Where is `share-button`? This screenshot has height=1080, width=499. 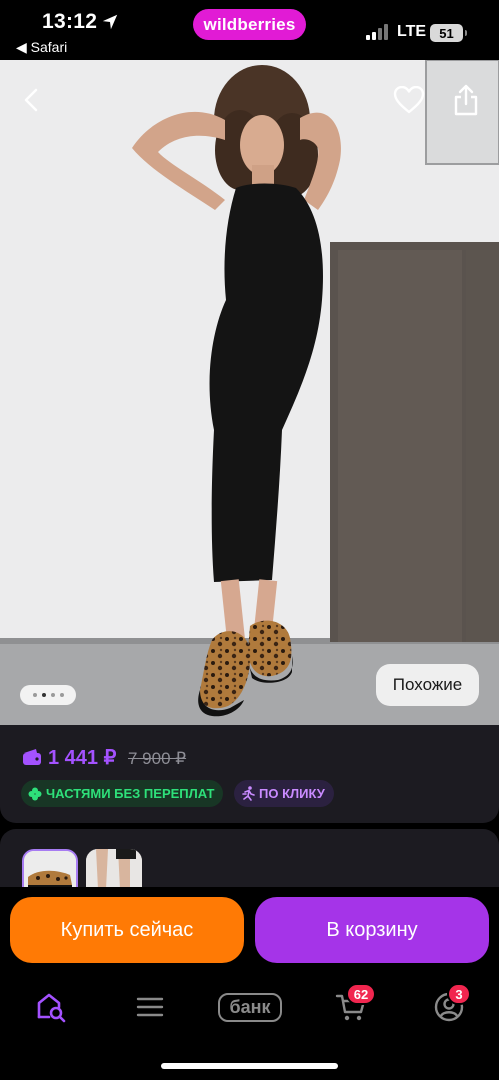
share-button is located at coordinates (466, 100).